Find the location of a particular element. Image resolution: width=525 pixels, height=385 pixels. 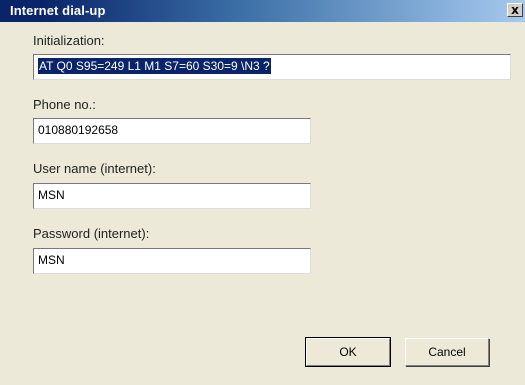

title-bar: Internet dial-up x is located at coordinates (262, 11).